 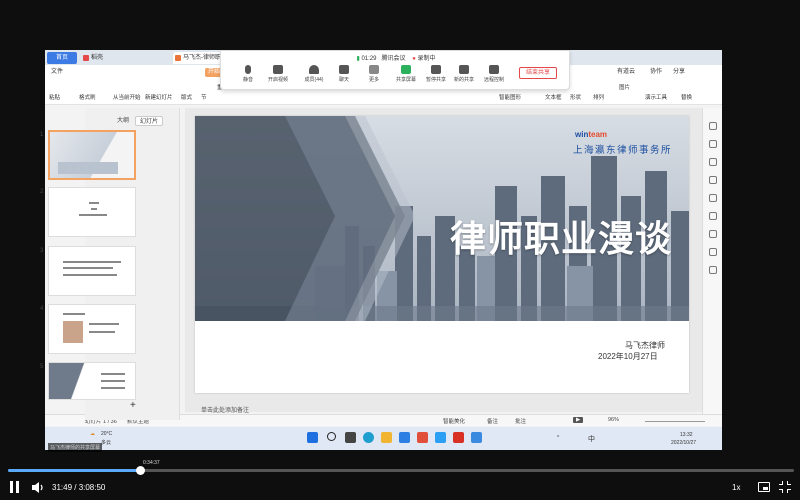 What do you see at coordinates (17, 487) in the screenshot?
I see `pause-icon` at bounding box center [17, 487].